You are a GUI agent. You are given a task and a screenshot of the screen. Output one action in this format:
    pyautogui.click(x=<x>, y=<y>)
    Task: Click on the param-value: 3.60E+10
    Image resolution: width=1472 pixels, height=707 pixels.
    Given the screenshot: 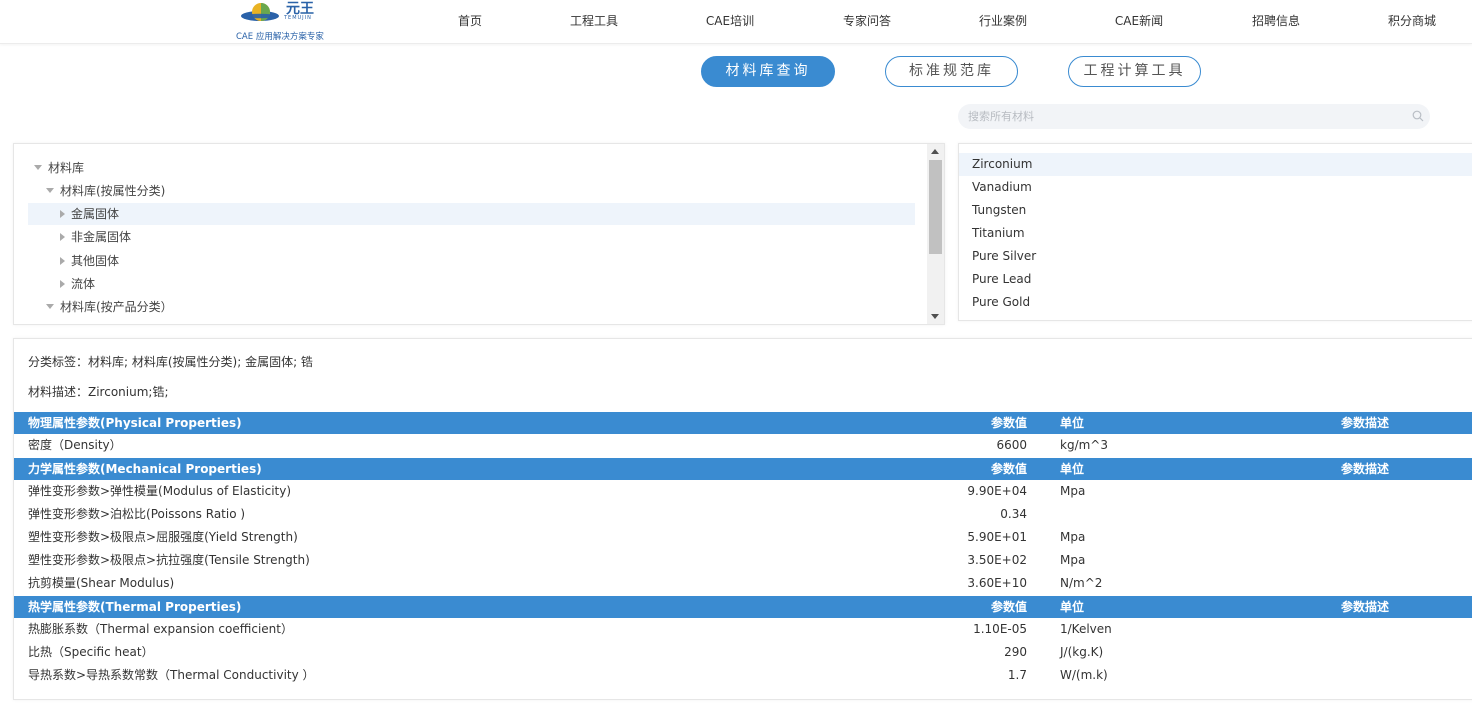 What is the action you would take?
    pyautogui.click(x=997, y=583)
    